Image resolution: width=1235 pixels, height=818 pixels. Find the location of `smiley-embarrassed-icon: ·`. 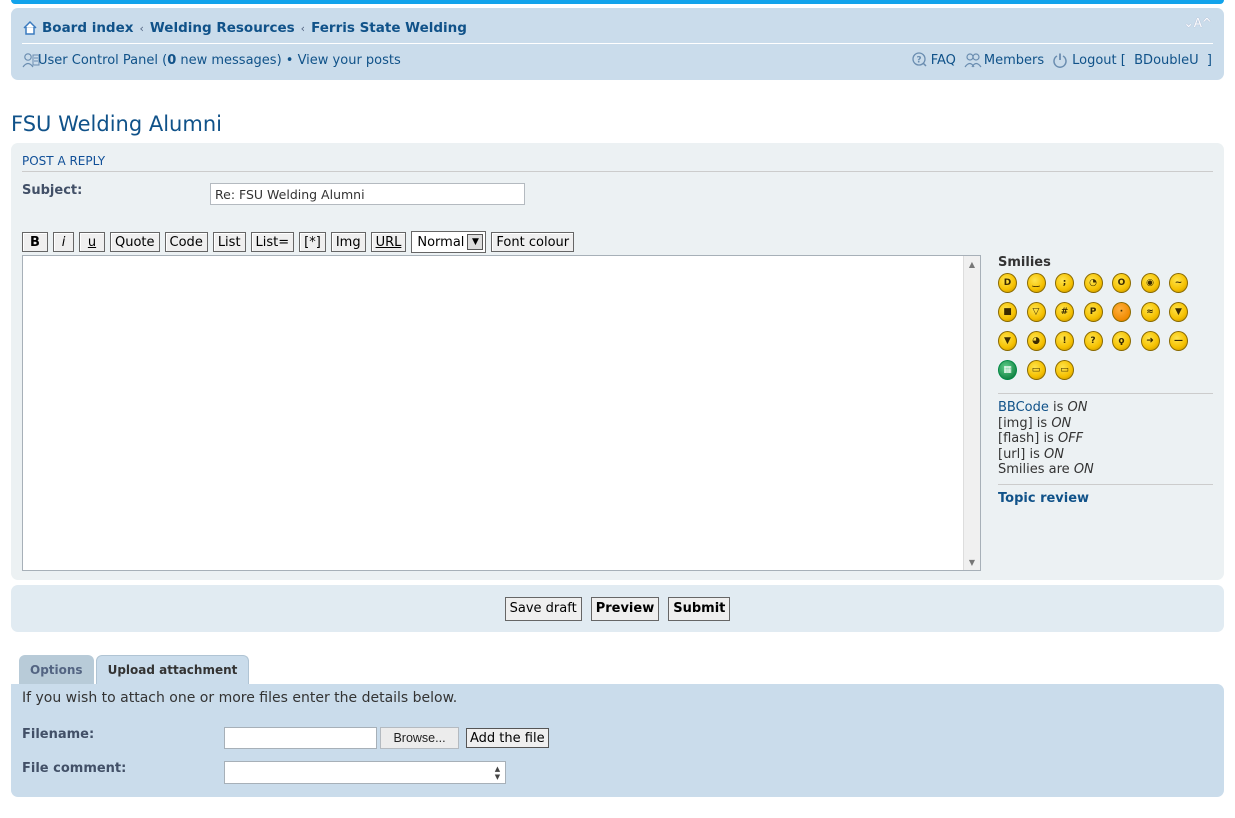

smiley-embarrassed-icon: · is located at coordinates (1121, 312).